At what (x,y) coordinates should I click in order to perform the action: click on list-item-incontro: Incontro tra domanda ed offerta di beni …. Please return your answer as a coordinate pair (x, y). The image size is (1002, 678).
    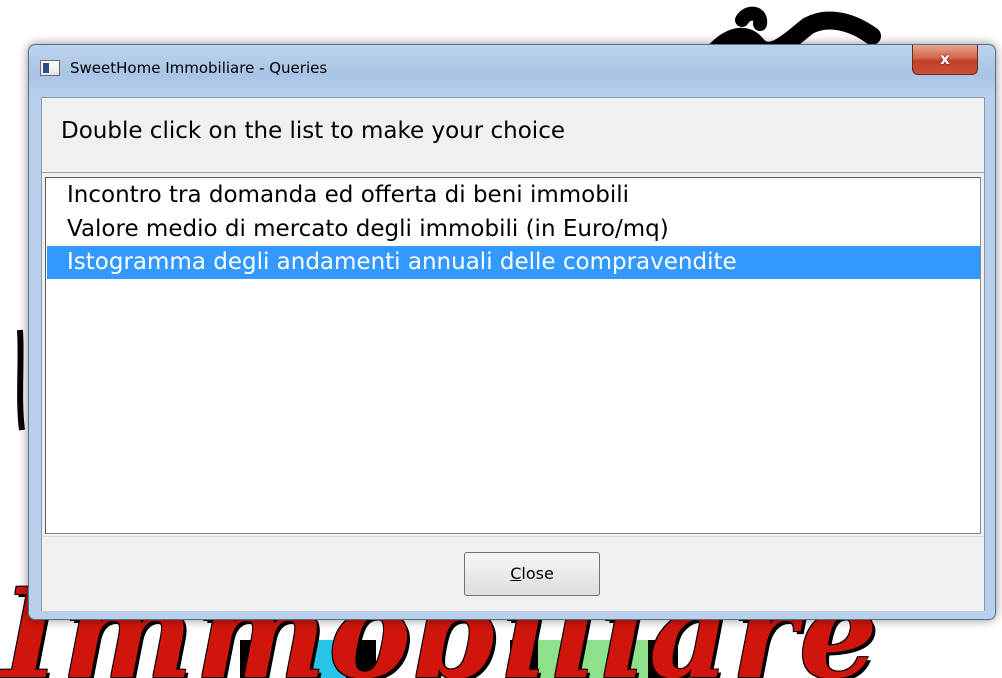
    Looking at the image, I should click on (513, 195).